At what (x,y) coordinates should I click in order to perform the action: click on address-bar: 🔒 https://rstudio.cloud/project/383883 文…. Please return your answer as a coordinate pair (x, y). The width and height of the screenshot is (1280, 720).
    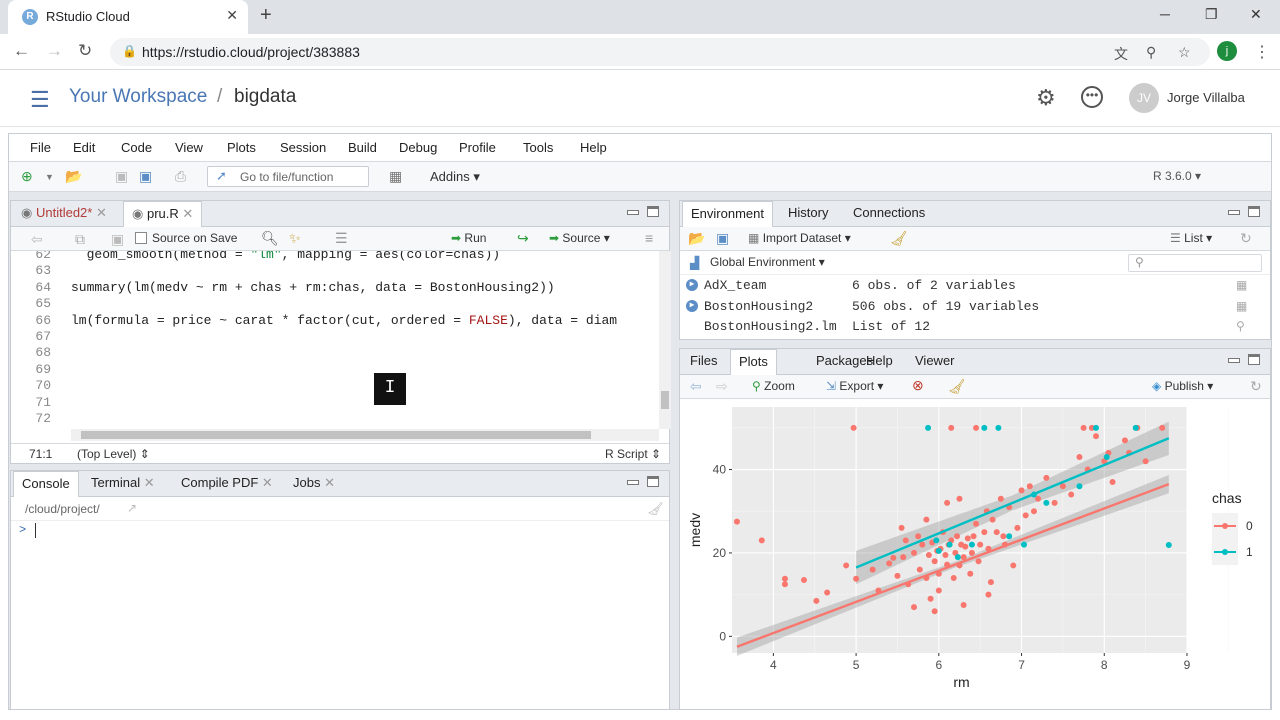
    Looking at the image, I should click on (660, 52).